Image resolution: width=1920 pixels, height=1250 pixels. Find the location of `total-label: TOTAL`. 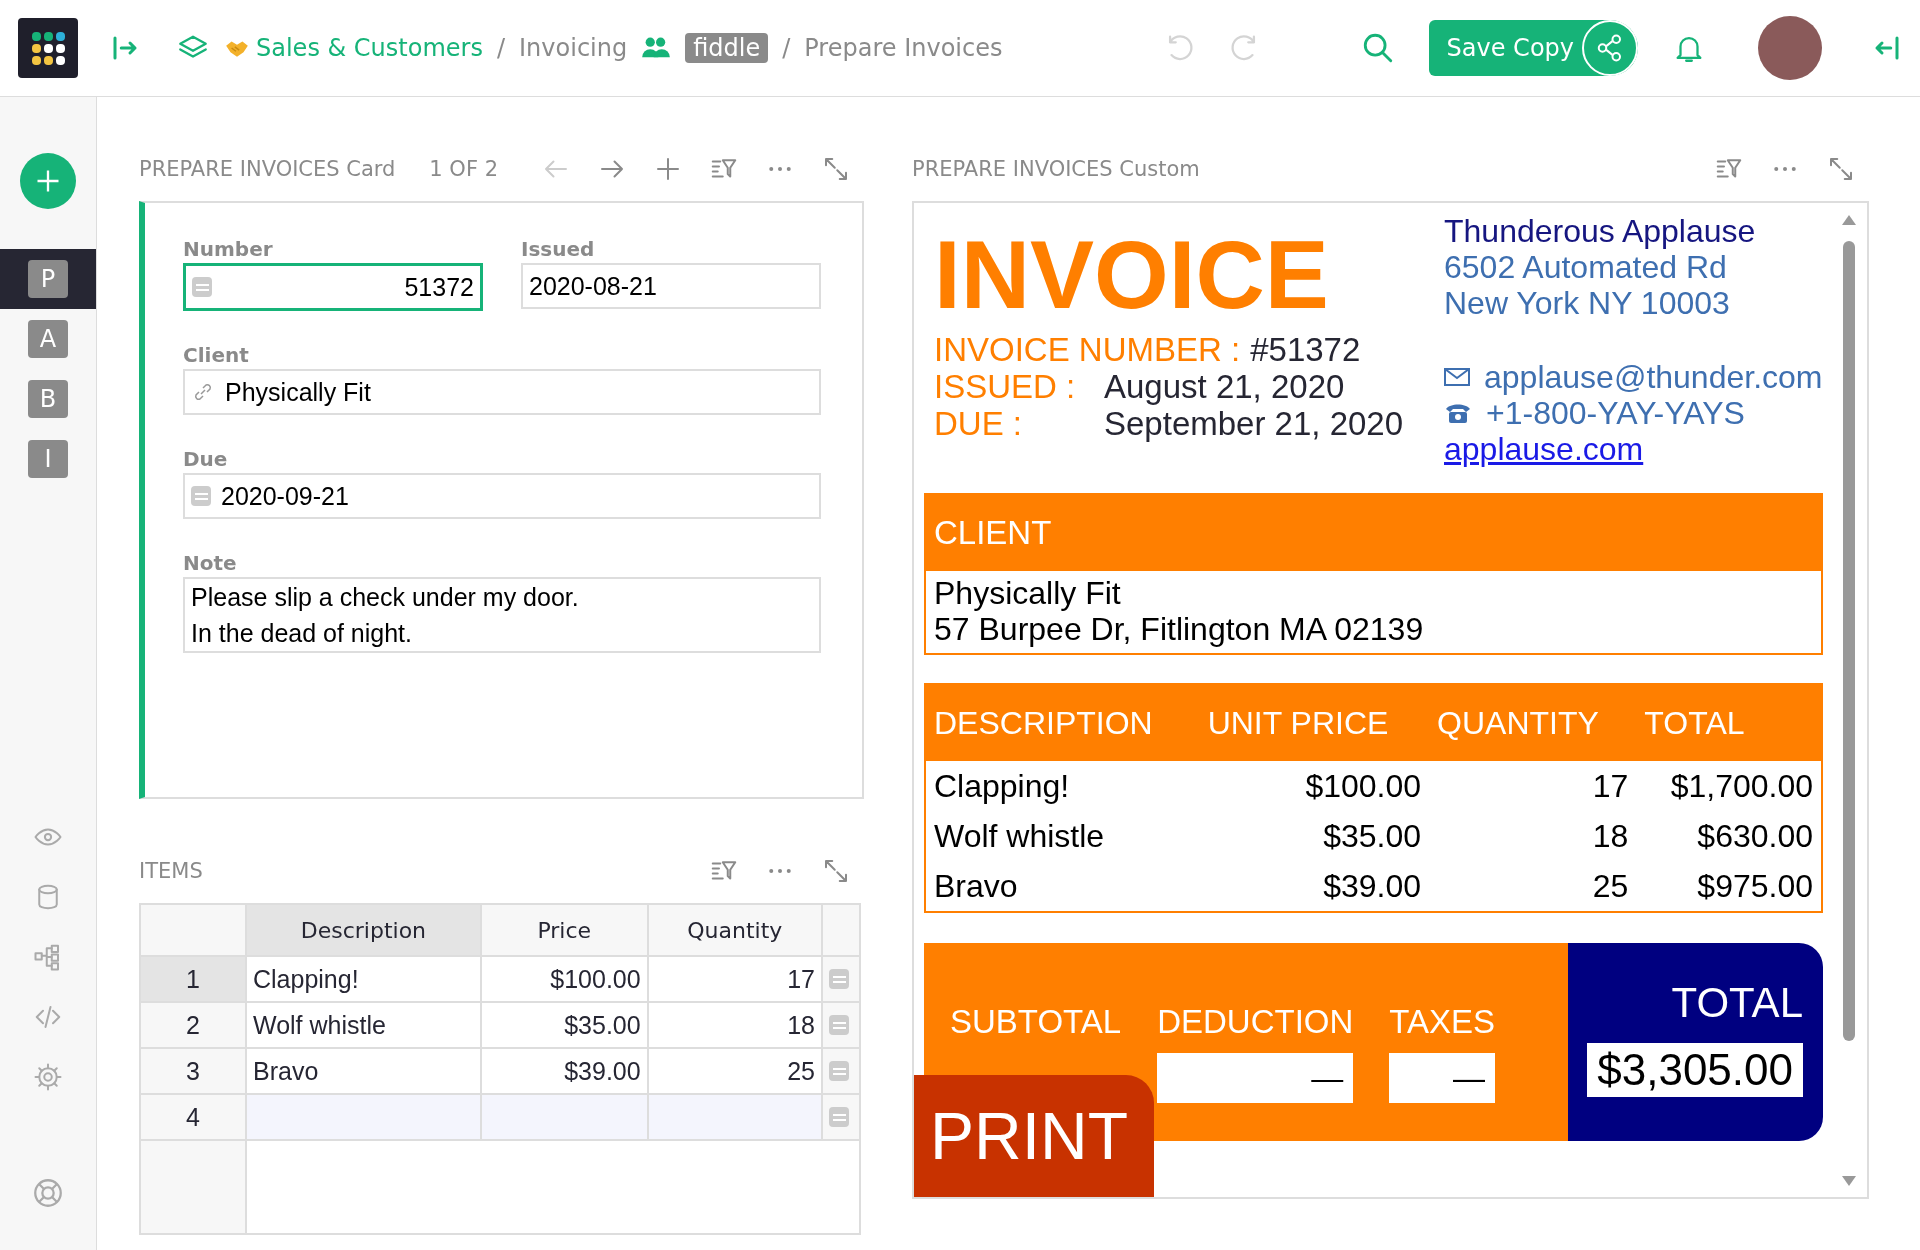

total-label: TOTAL is located at coordinates (1737, 1003).